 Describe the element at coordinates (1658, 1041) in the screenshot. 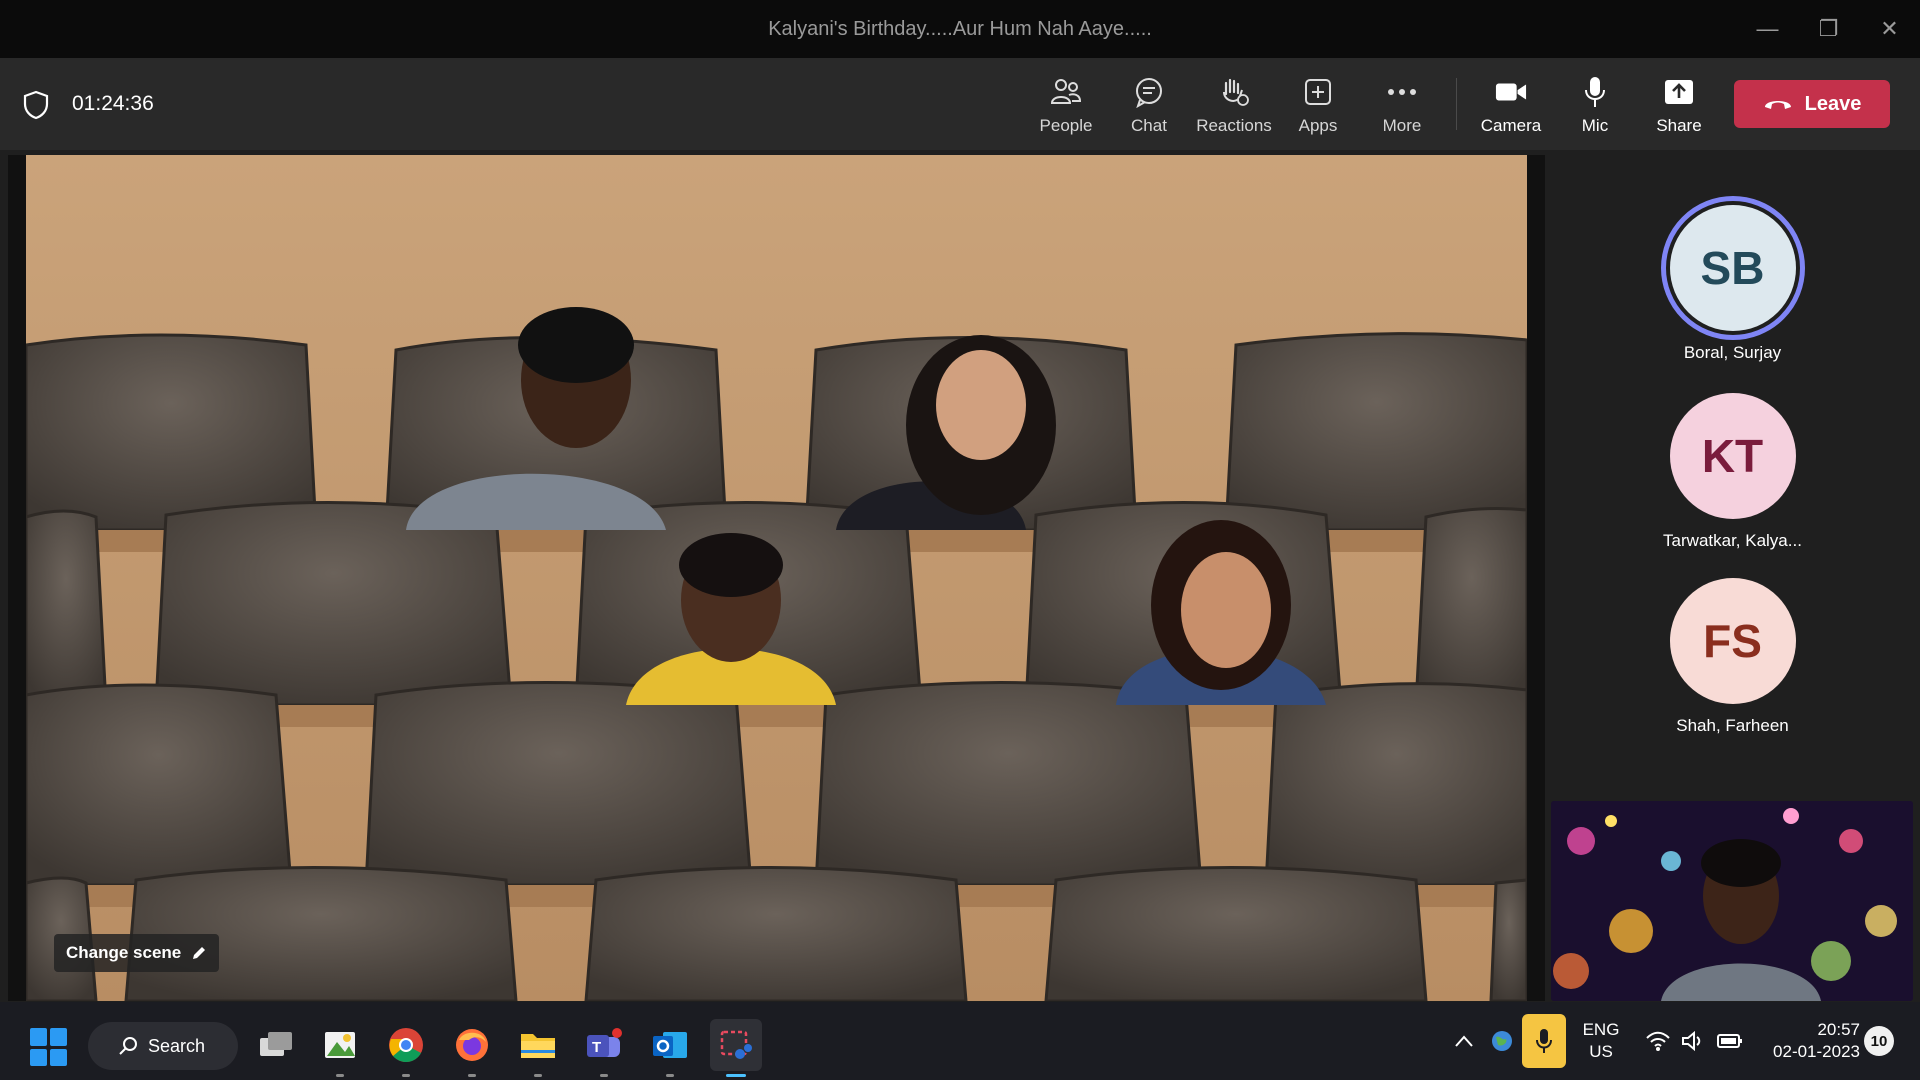

I see `wifi-icon` at that location.